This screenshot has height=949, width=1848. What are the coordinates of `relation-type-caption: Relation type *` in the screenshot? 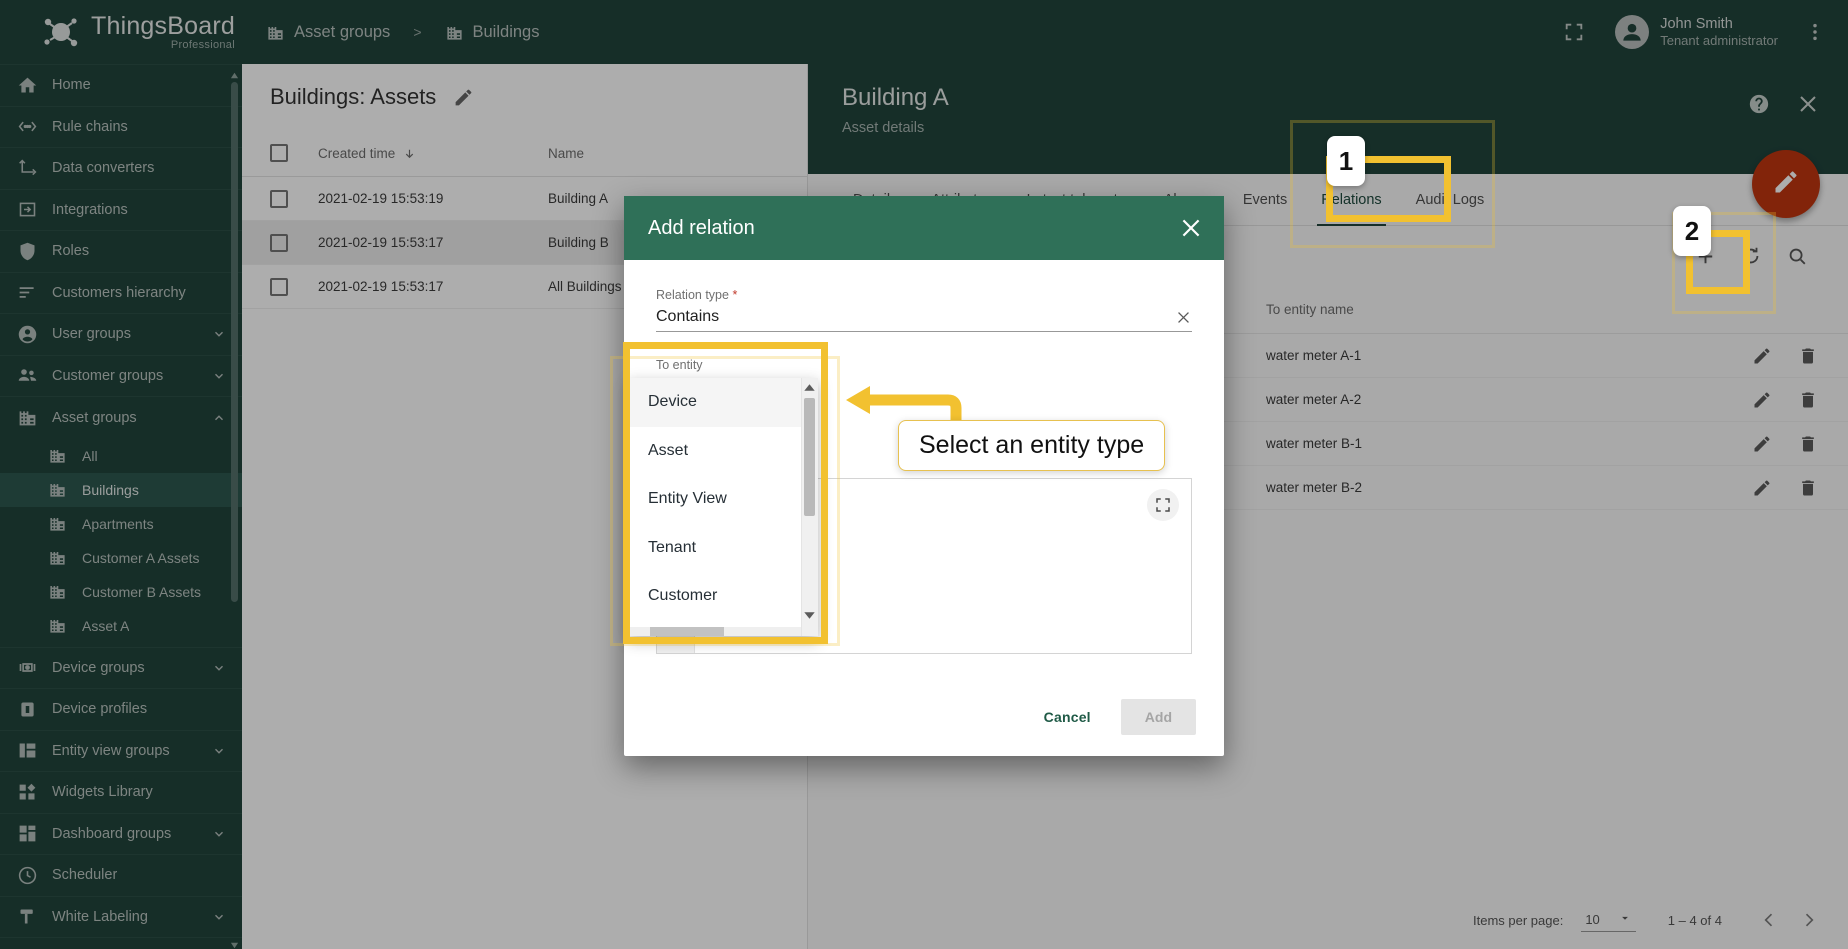 It's located at (924, 295).